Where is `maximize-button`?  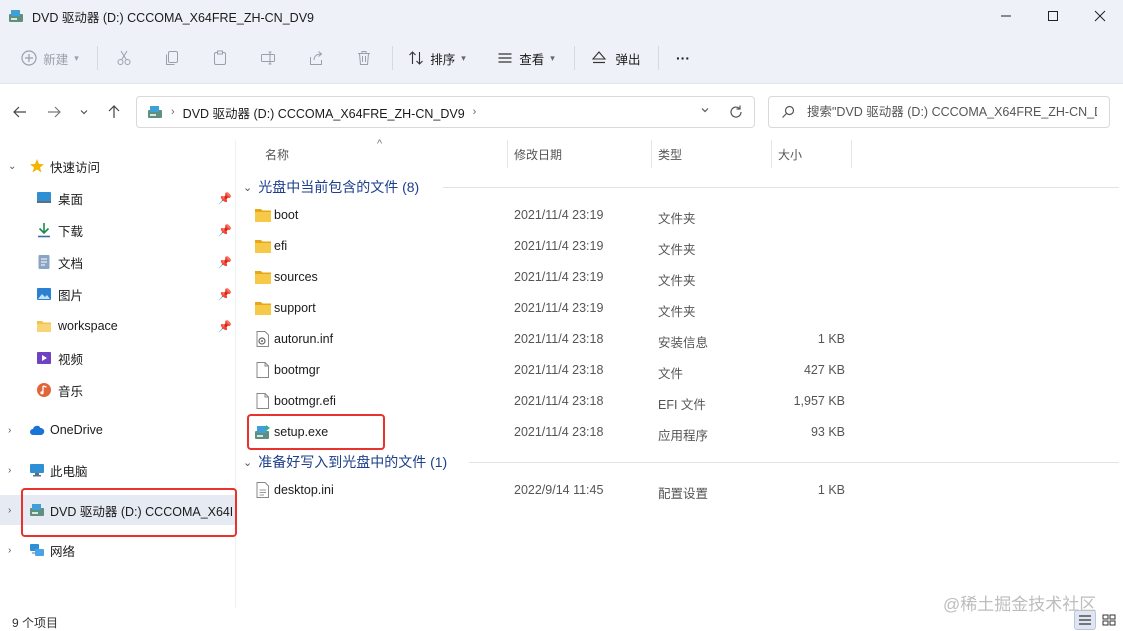
maximize-button is located at coordinates (1053, 16).